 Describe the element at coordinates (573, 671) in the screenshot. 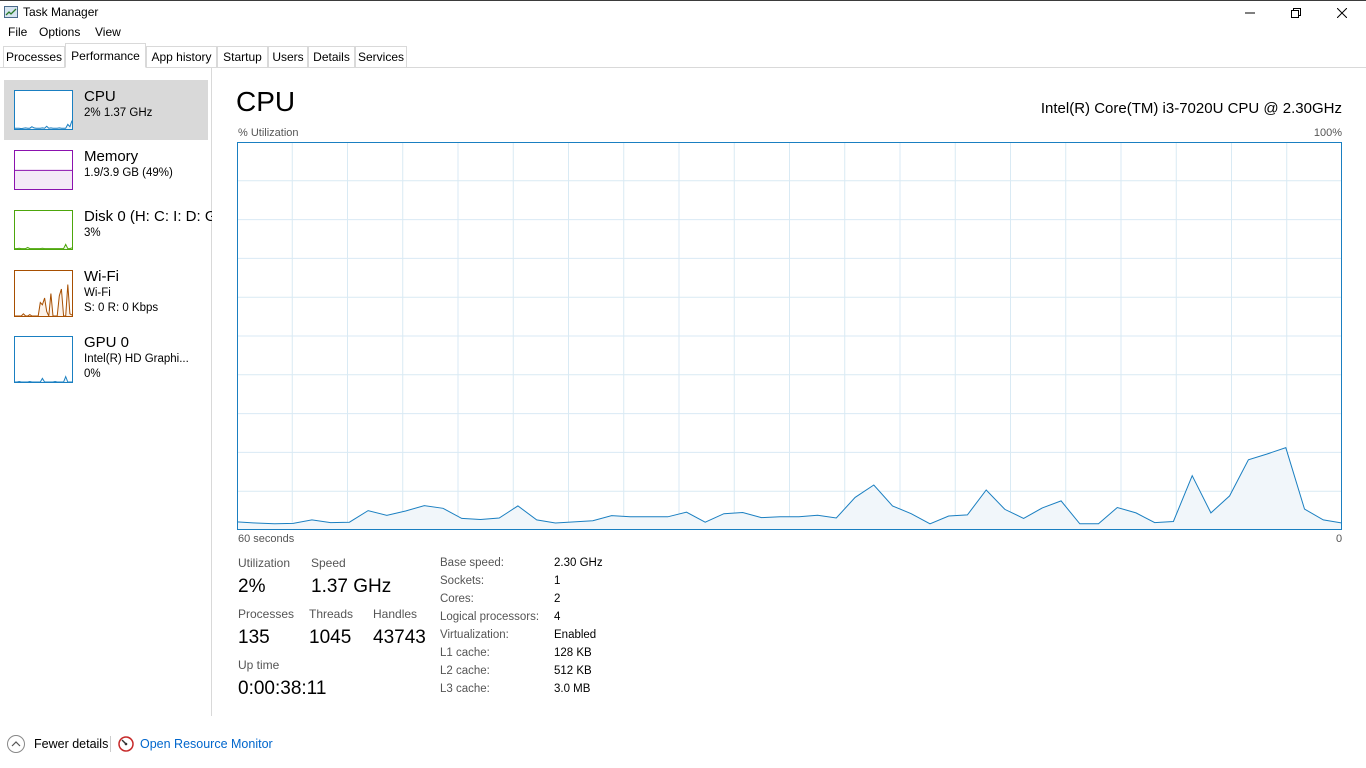

I see `spec-value: 512 KB` at that location.